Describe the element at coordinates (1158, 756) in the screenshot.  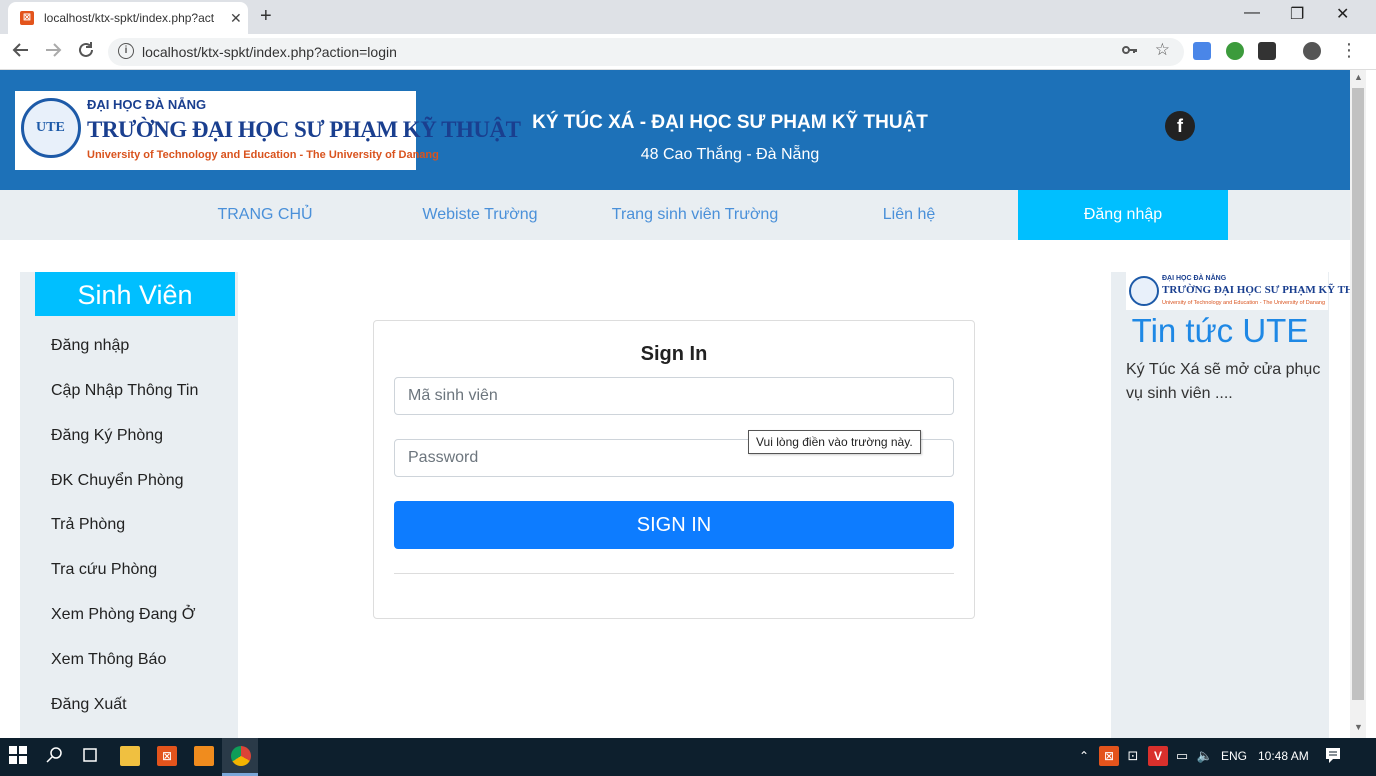
I see `antivirus-tray-icon: V` at that location.